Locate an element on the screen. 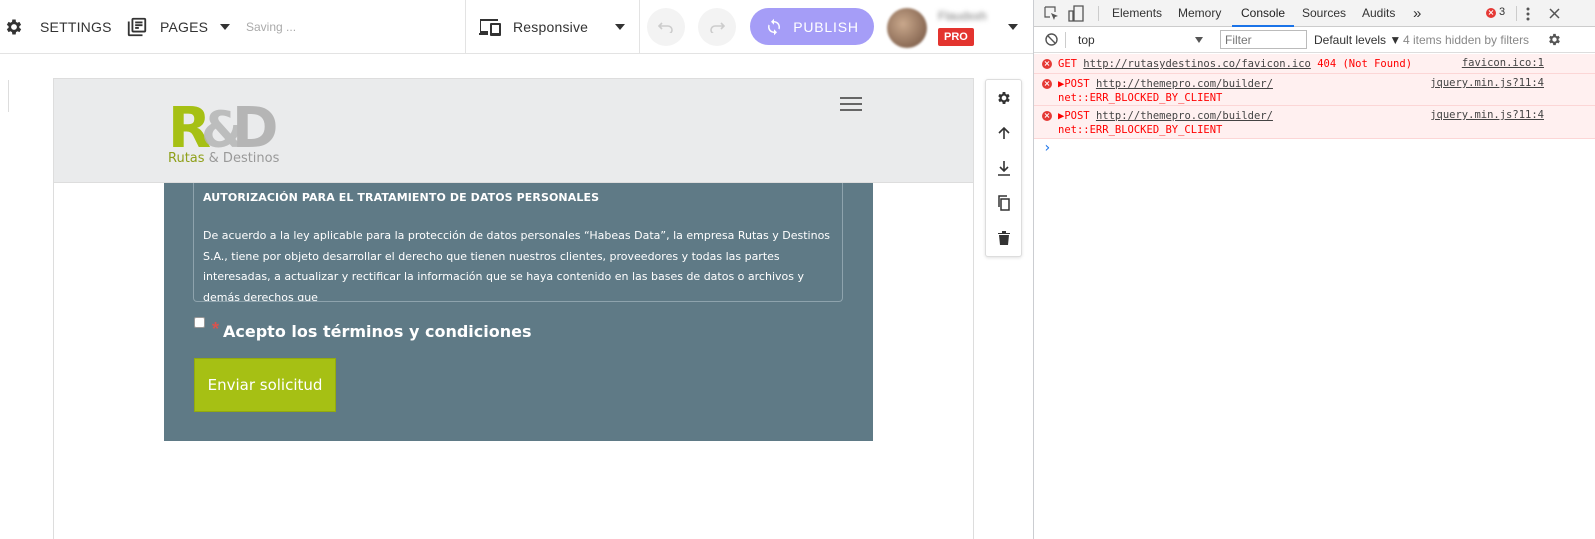 This screenshot has height=539, width=1595. close-icon is located at coordinates (1554, 13).